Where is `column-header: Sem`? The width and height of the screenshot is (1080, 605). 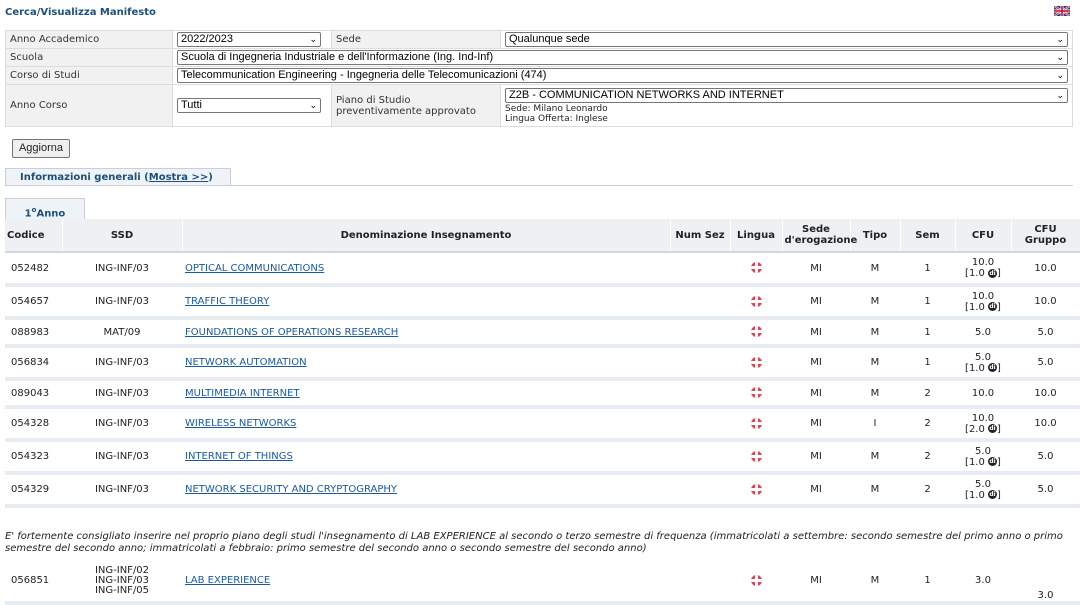
column-header: Sem is located at coordinates (928, 236).